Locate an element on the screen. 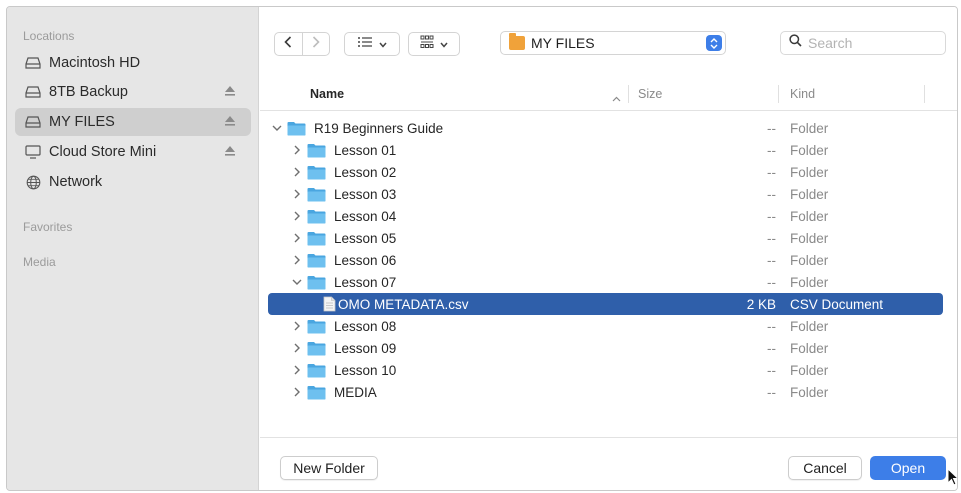 The height and width of the screenshot is (493, 961). view-mode-button is located at coordinates (372, 44).